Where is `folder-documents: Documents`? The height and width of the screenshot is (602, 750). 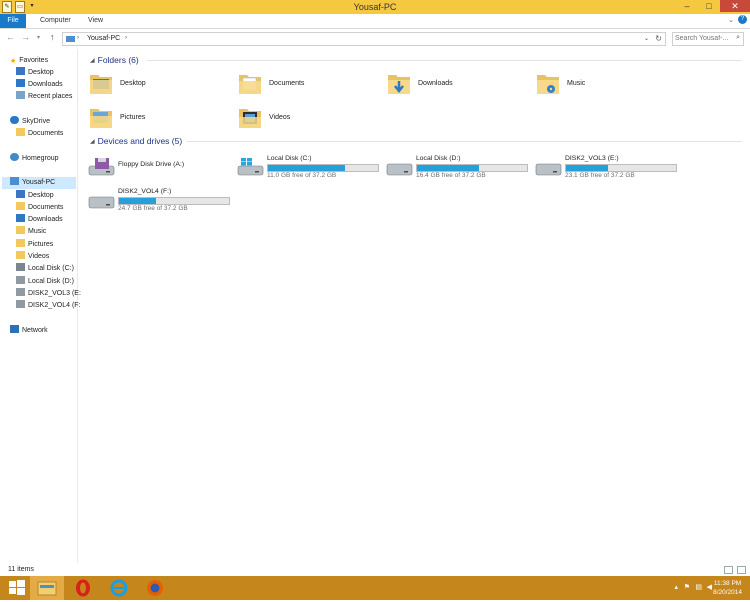 folder-documents: Documents is located at coordinates (308, 84).